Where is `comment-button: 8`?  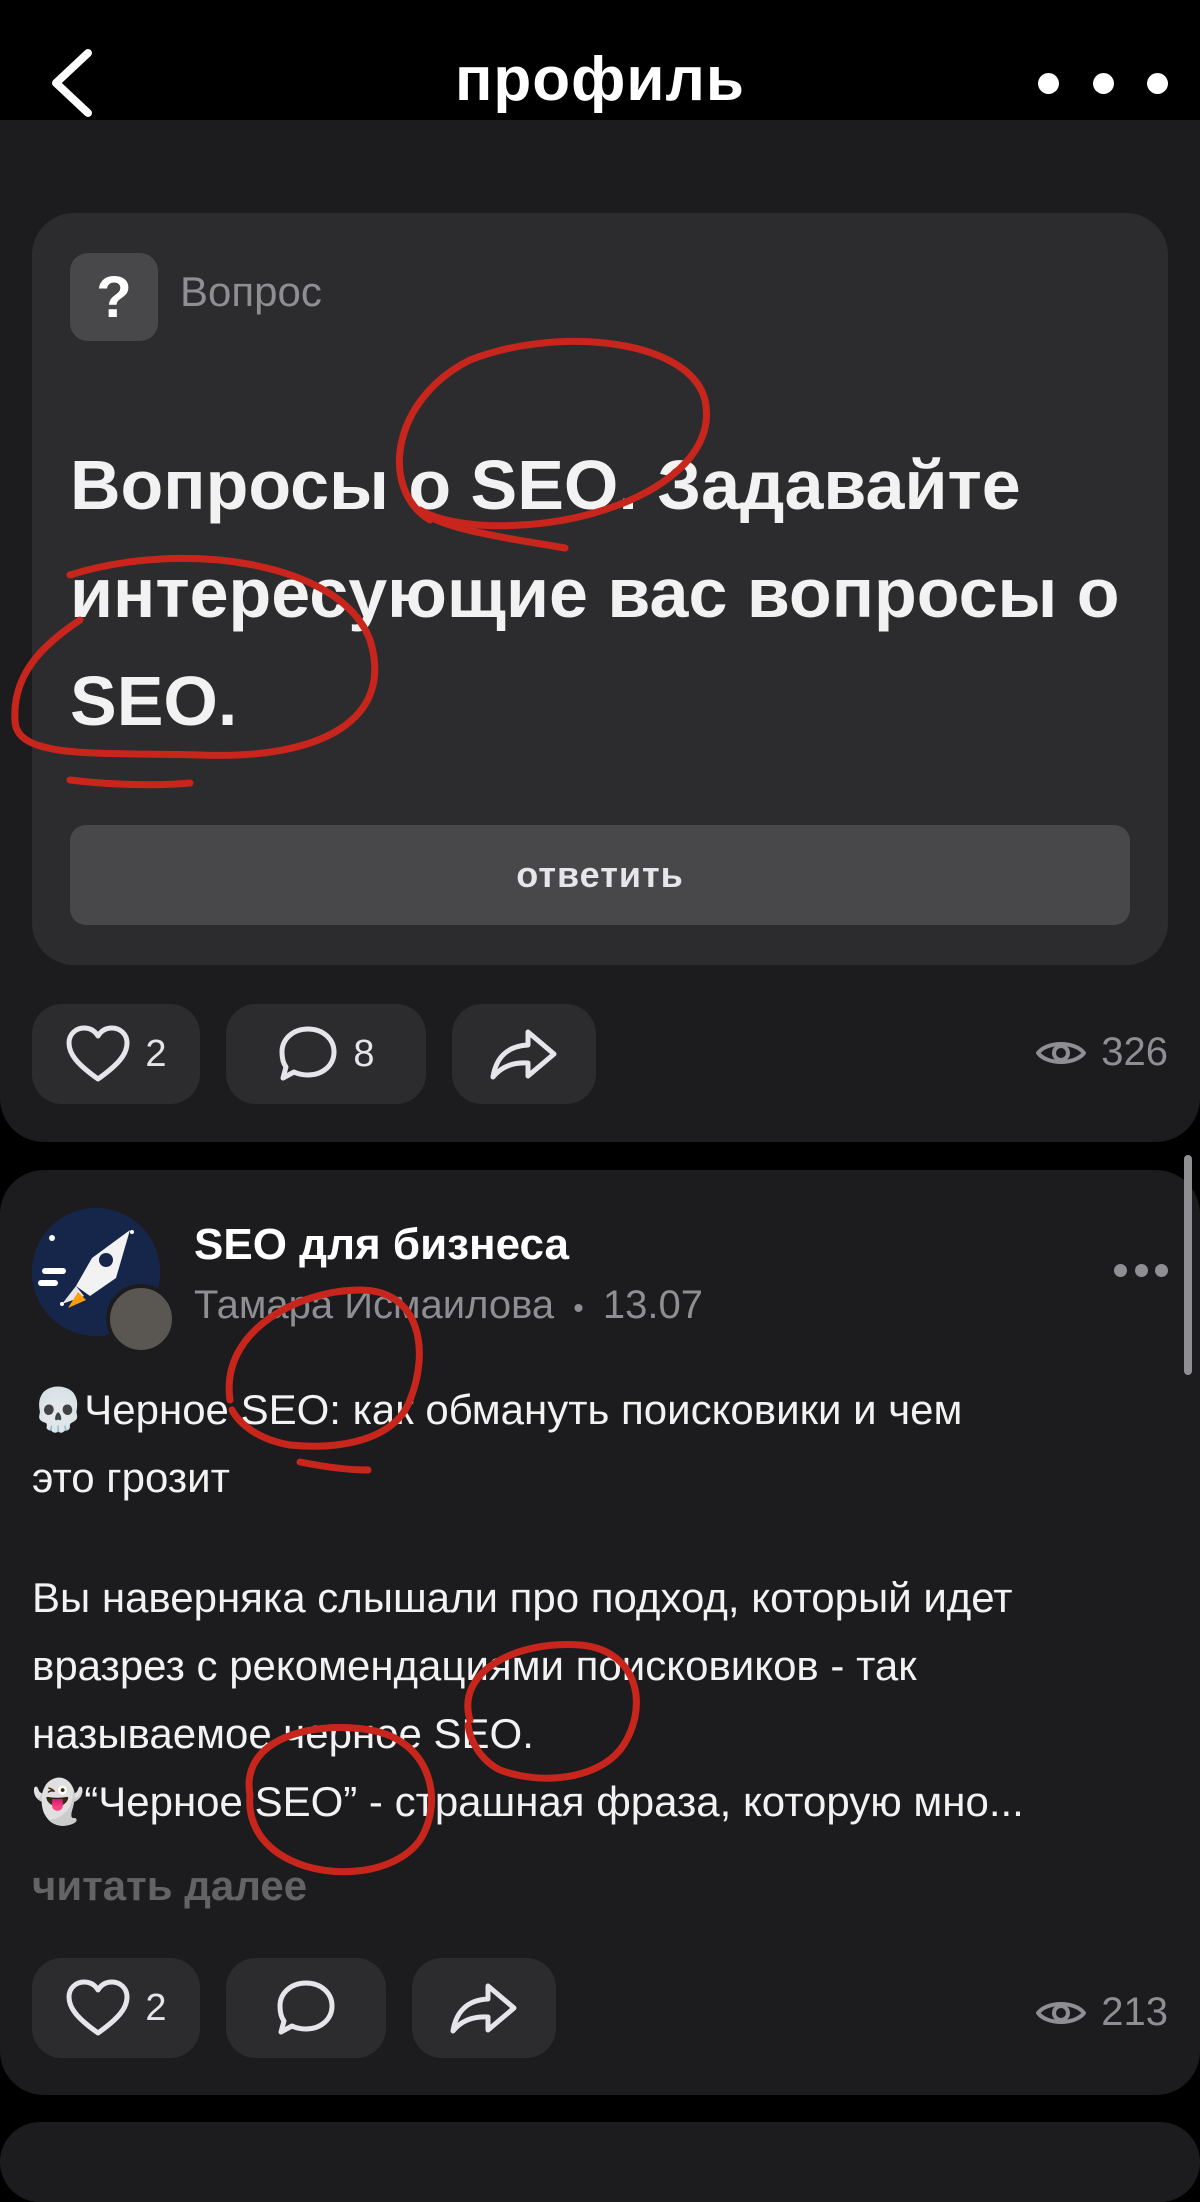 comment-button: 8 is located at coordinates (326, 1054).